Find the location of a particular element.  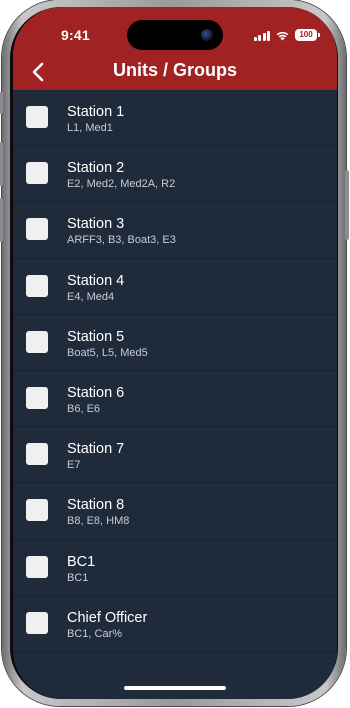

group-title: Station 4 is located at coordinates (96, 280).